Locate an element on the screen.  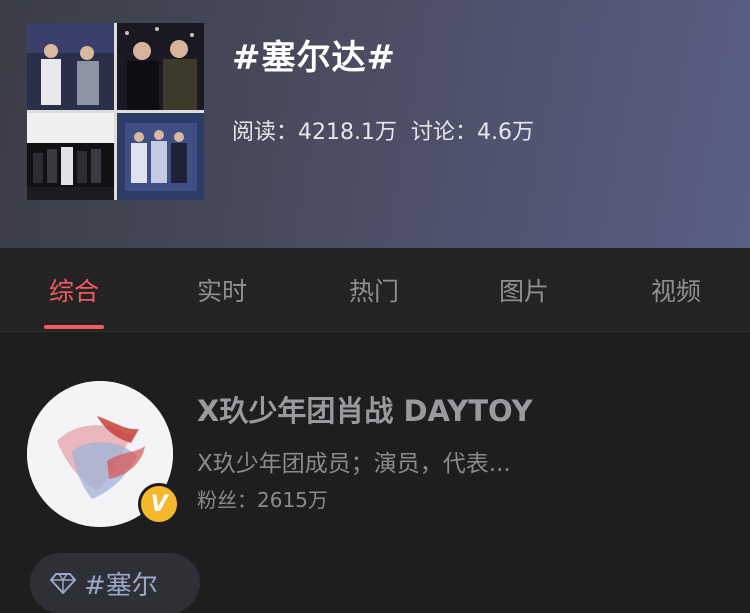
tab-bar: 综合 实时 热门 图片 视频 is located at coordinates (375, 290).